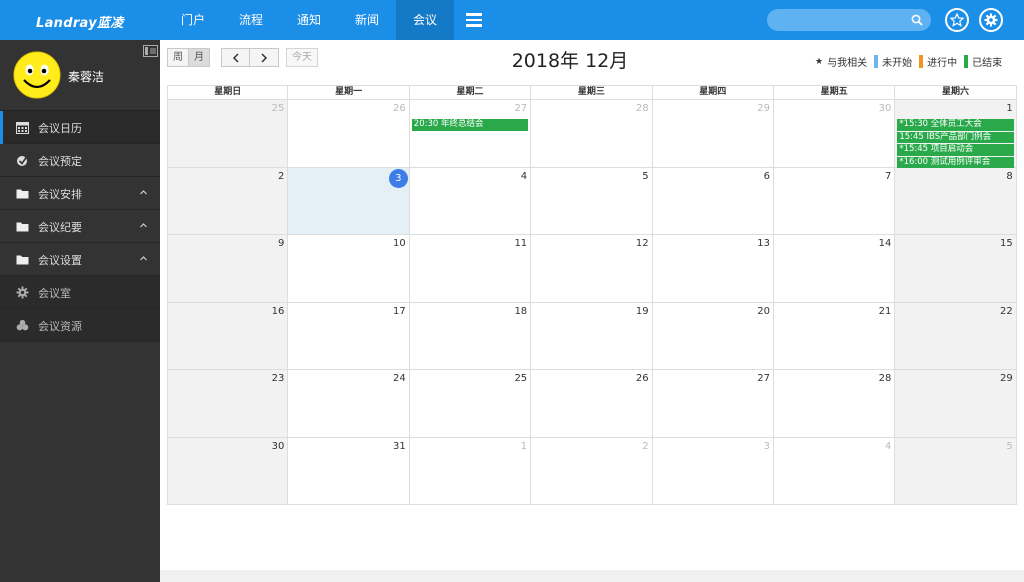 The image size is (1024, 582). I want to click on calendar-day-cell: 13, so click(713, 268).